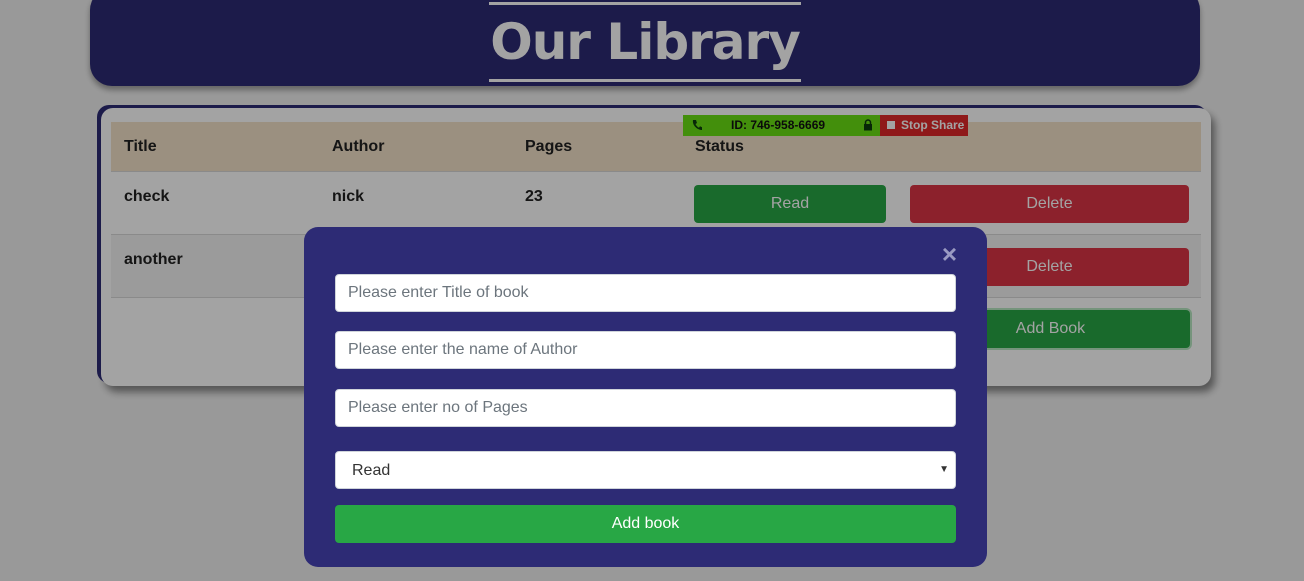 The image size is (1304, 581). I want to click on status-select: Read ▼, so click(645, 470).